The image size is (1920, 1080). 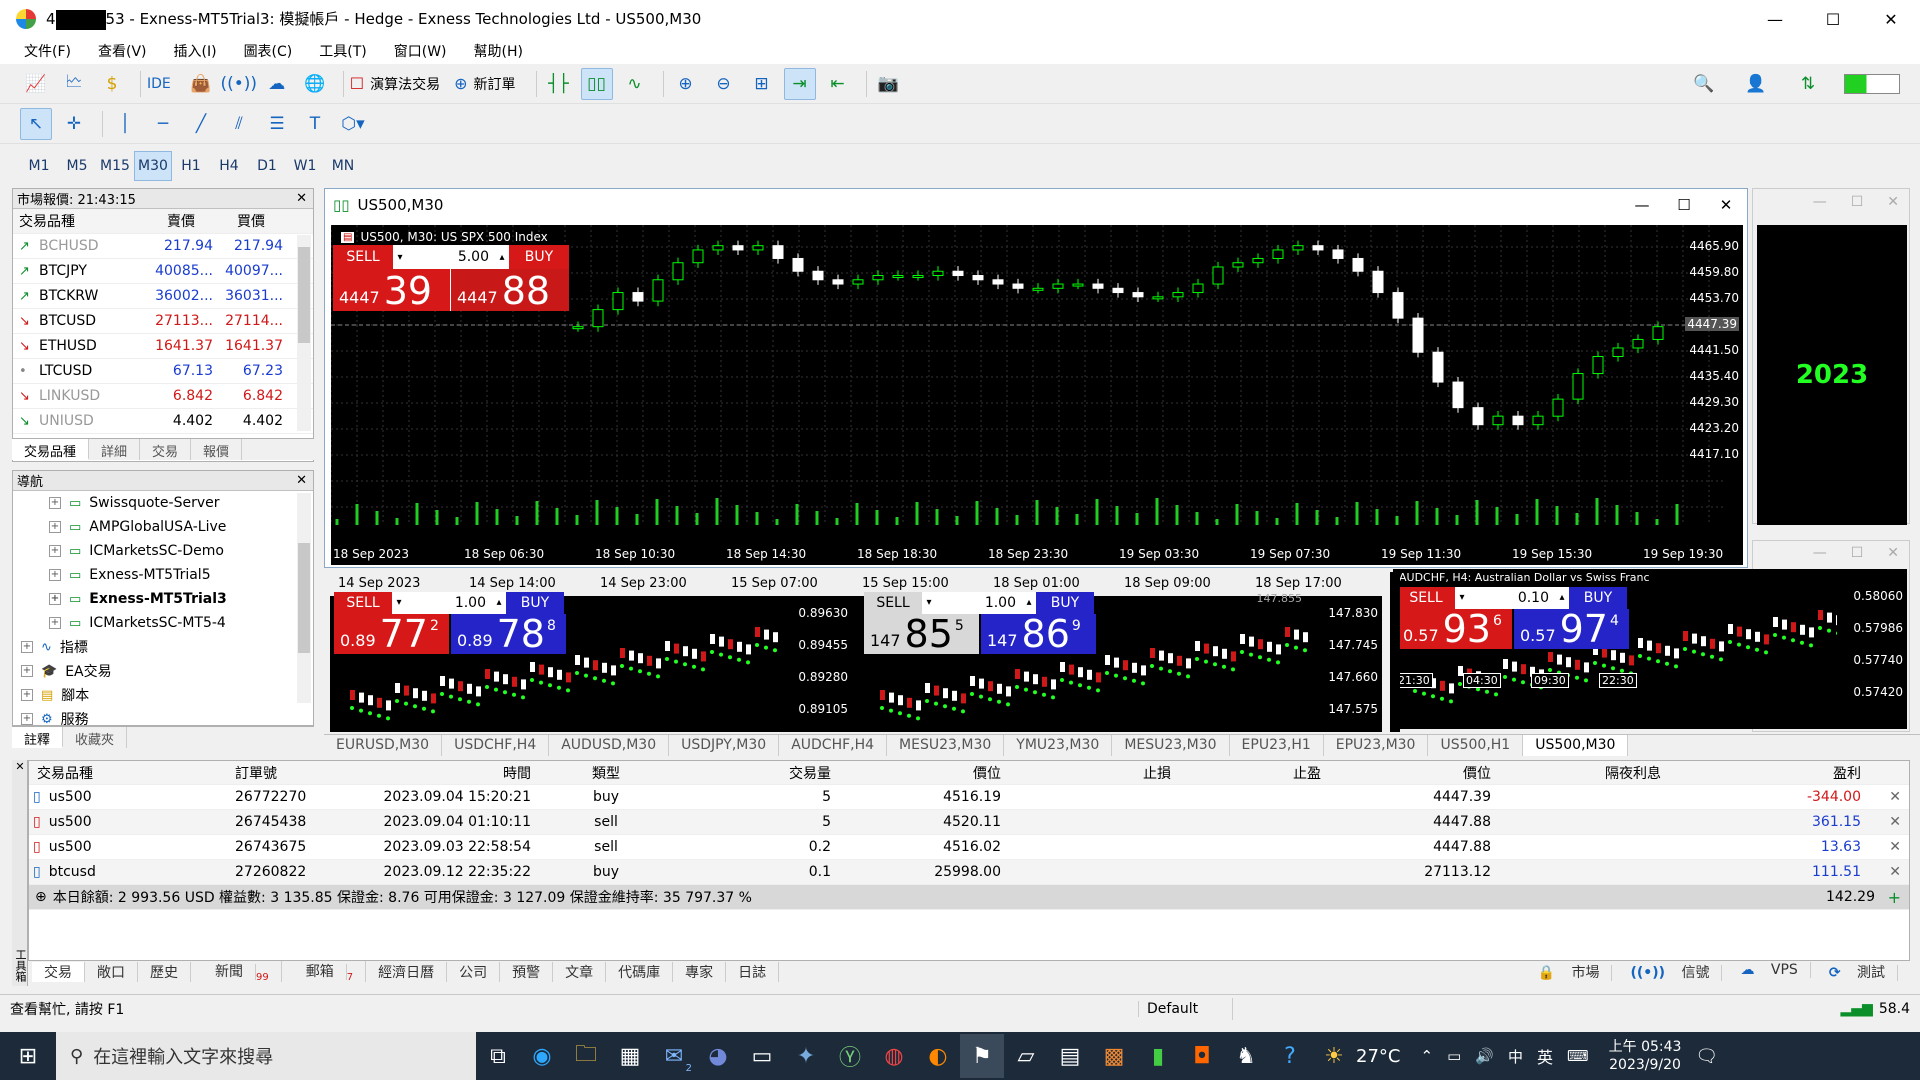 I want to click on tester-link: ⟳ 測試, so click(x=1863, y=972).